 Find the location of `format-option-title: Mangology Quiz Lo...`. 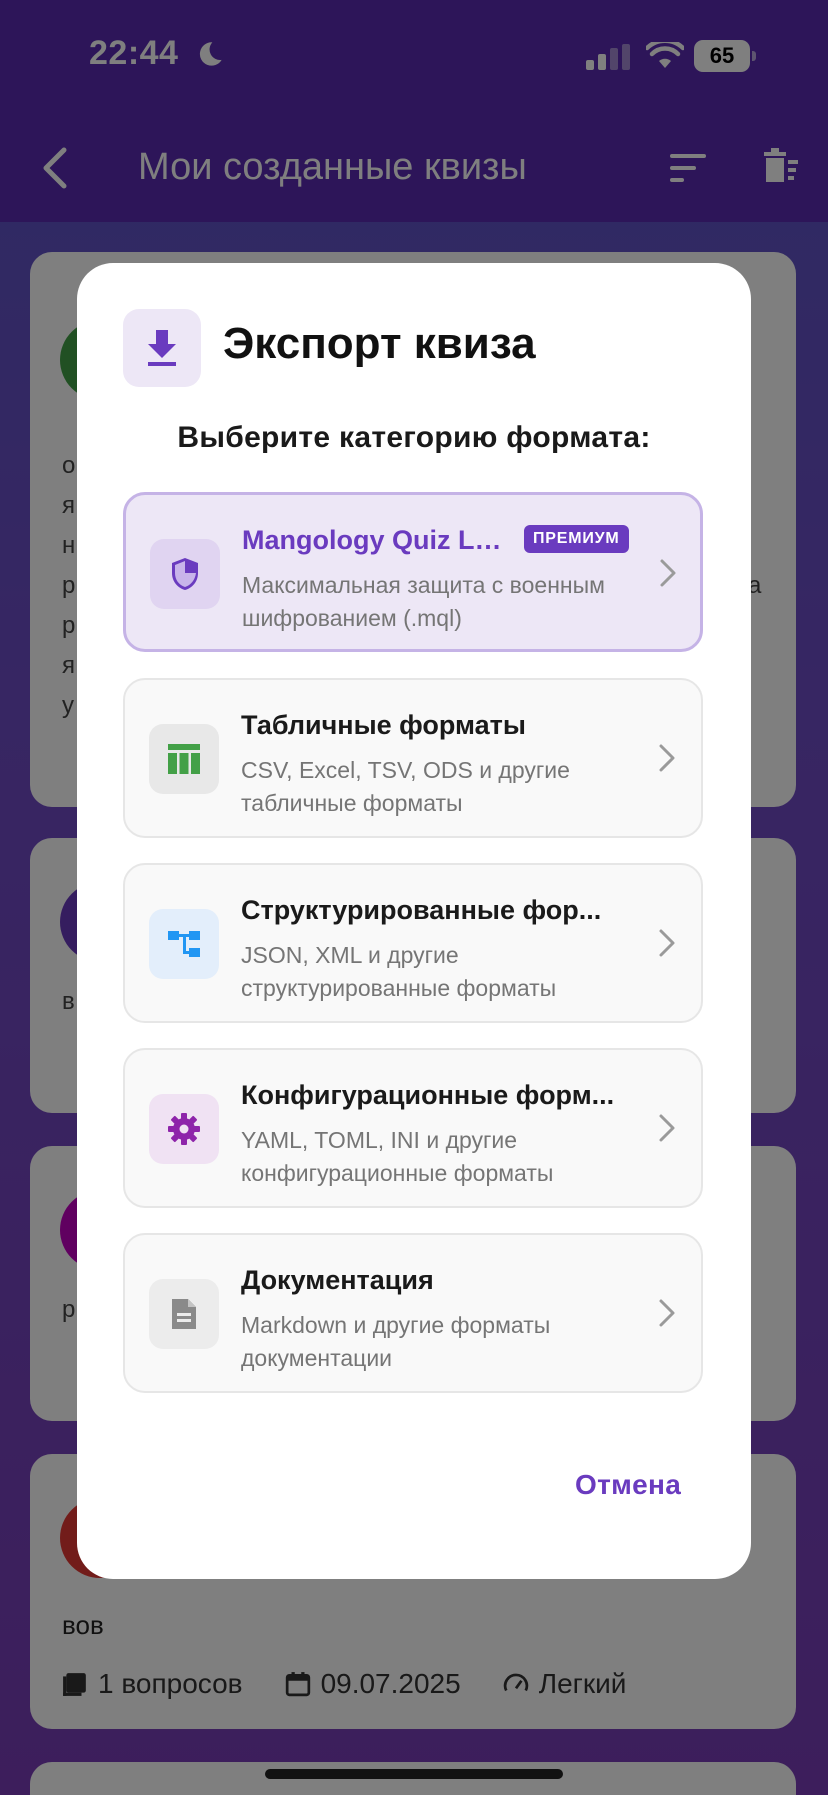

format-option-title: Mangology Quiz Lo... is located at coordinates (376, 540).